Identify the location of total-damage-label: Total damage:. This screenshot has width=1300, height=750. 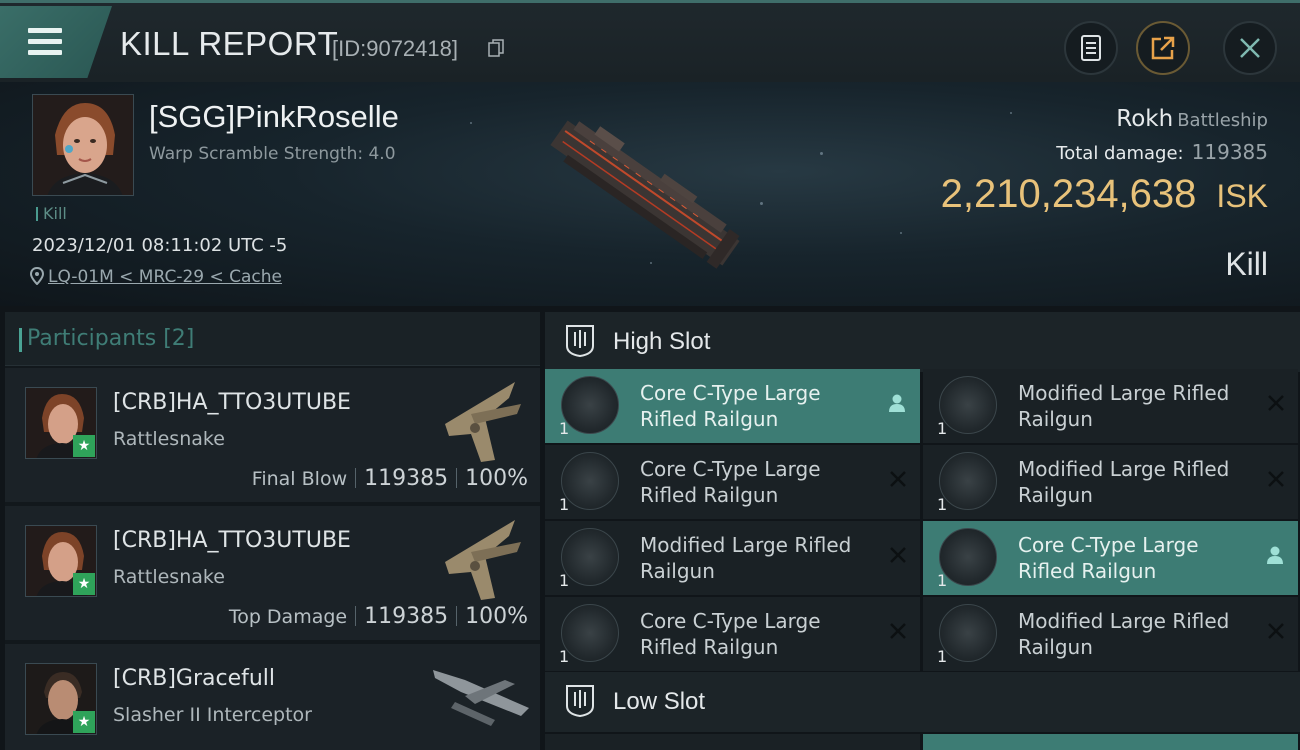
(1120, 153).